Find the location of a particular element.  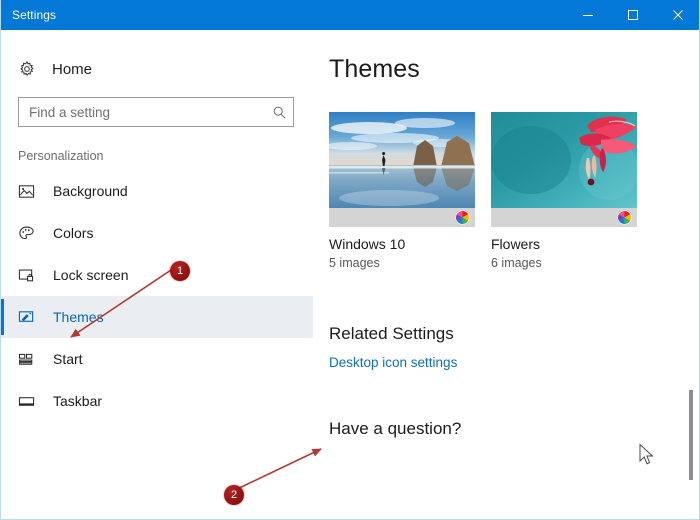

theme-card-windows-10: Windows 10 5 images is located at coordinates (402, 191).